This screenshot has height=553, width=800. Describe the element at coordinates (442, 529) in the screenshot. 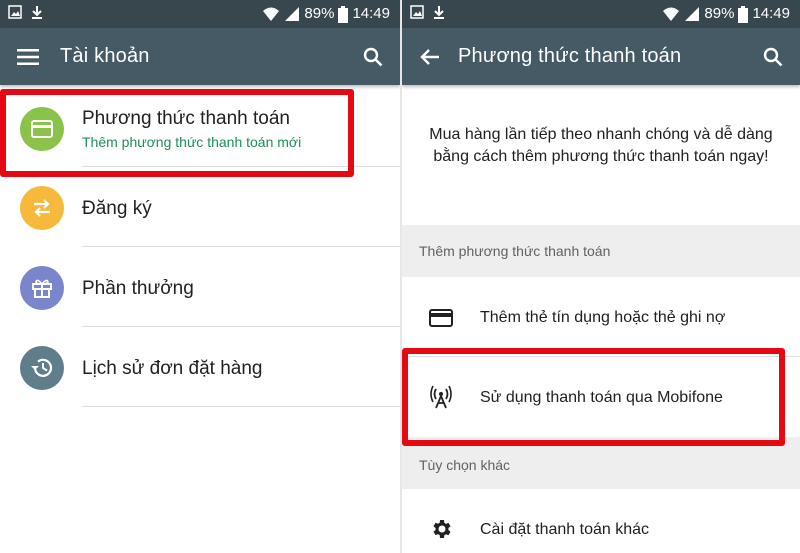

I see `gear-icon` at that location.